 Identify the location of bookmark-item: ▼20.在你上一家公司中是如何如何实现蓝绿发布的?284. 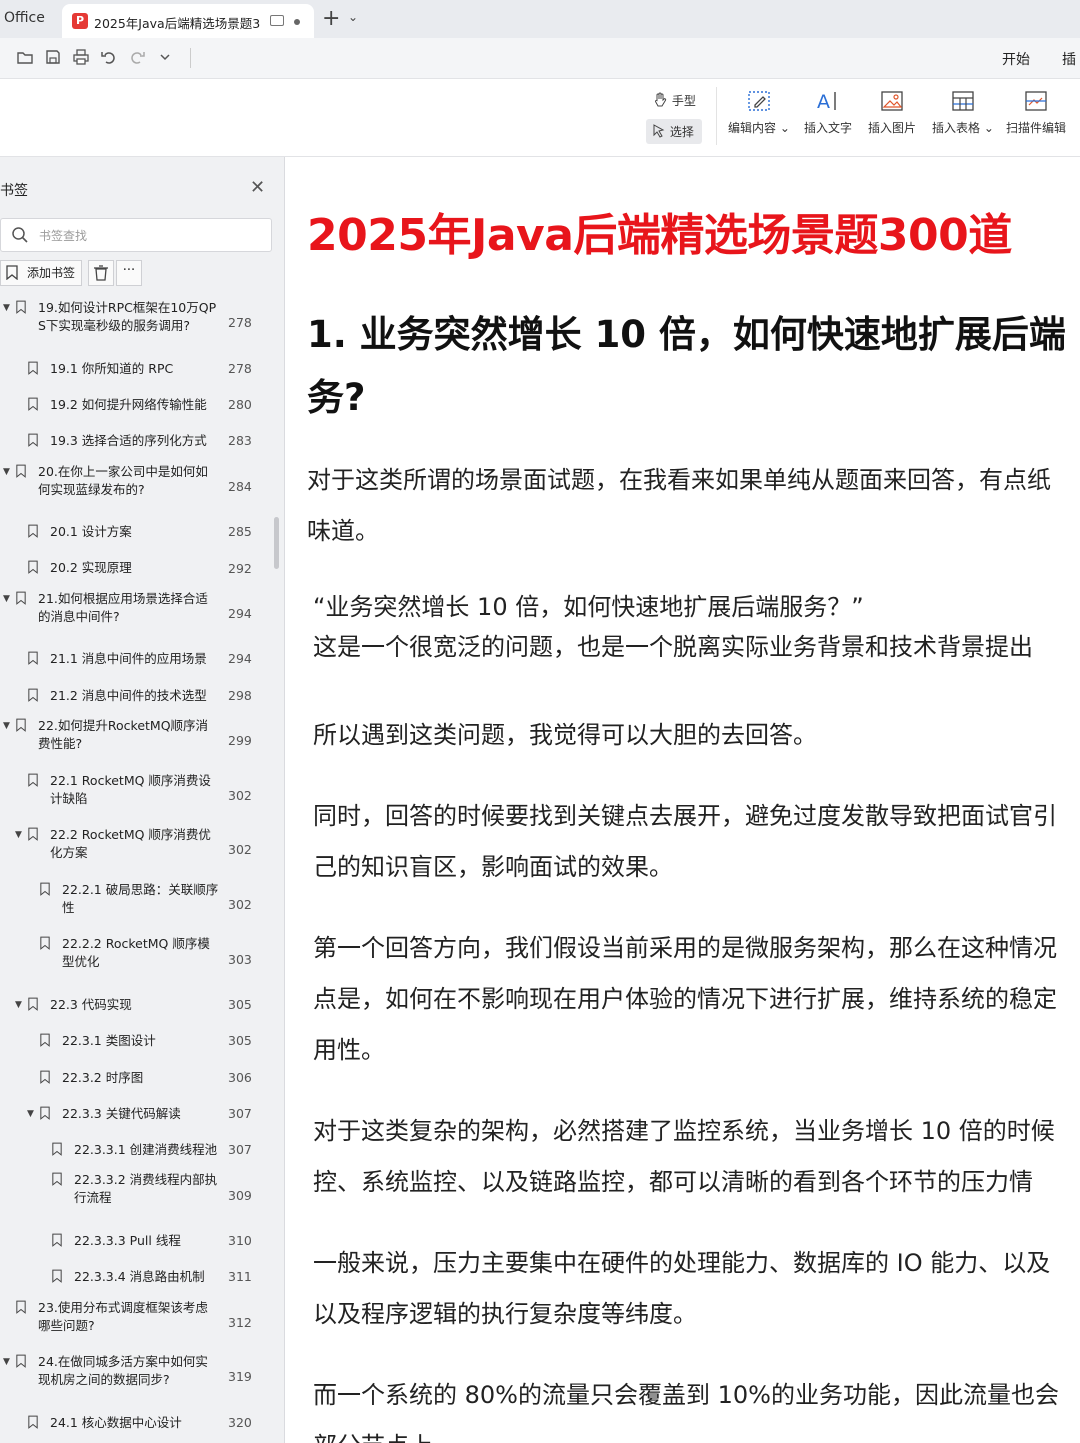
(137, 488).